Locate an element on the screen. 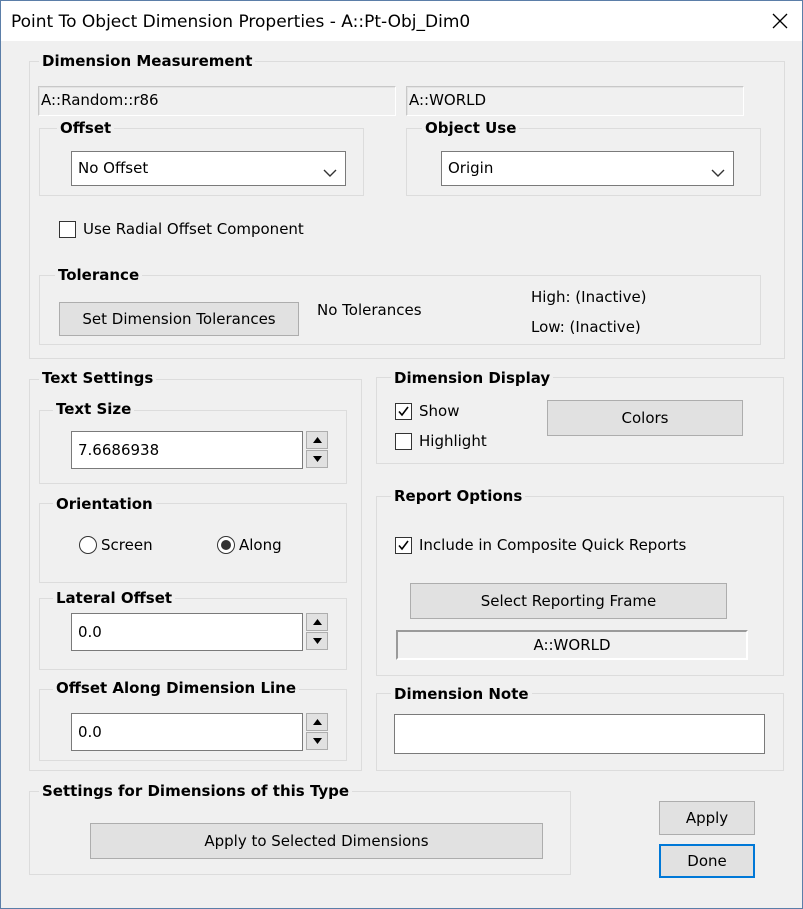 This screenshot has height=909, width=803. tolerance-status: No Tolerances is located at coordinates (369, 310).